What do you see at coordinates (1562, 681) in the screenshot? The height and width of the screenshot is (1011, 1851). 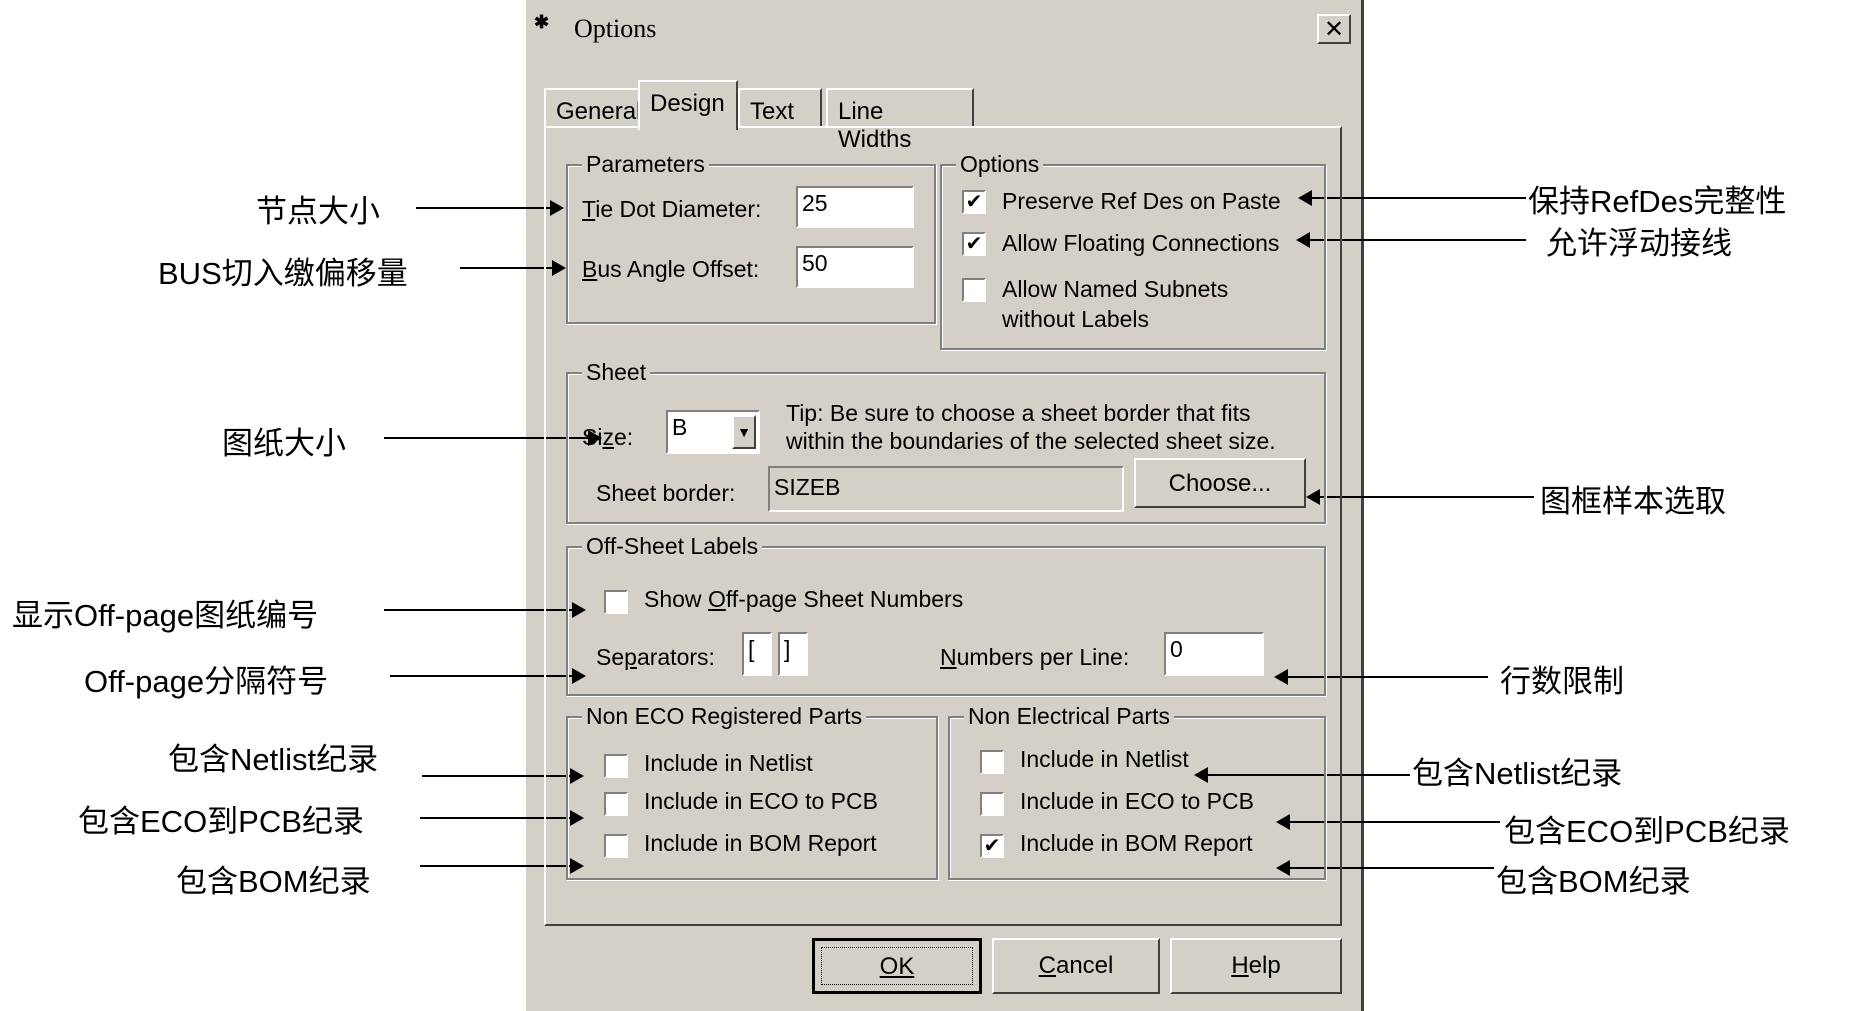 I see `annotation-npl: 行数限制` at bounding box center [1562, 681].